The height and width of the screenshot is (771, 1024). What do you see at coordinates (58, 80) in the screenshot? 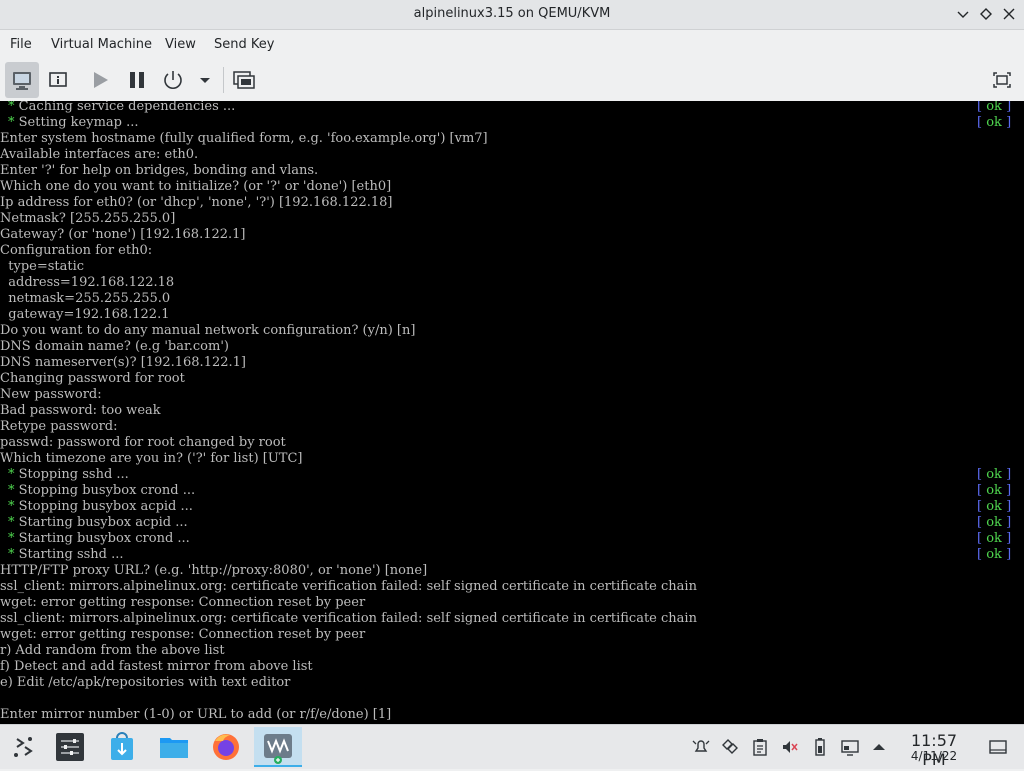
I see `details-button` at bounding box center [58, 80].